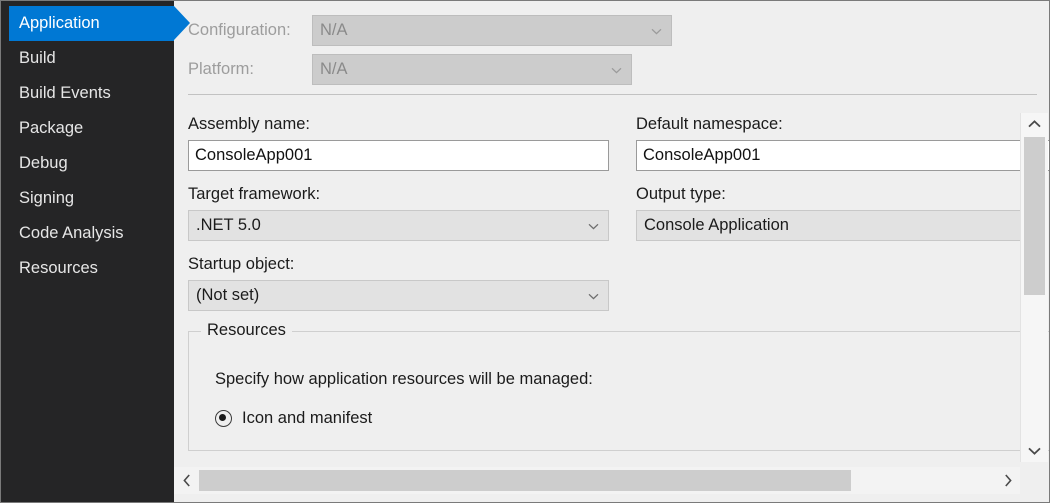  I want to click on startup-object-dropdown: (Not set), so click(398, 295).